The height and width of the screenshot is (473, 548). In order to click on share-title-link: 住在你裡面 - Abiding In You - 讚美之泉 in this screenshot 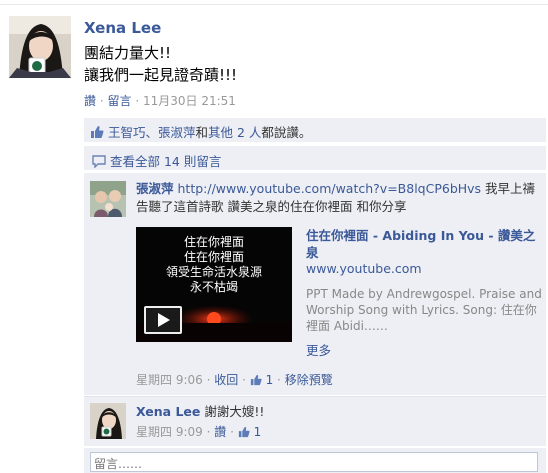, I will do `click(424, 244)`.